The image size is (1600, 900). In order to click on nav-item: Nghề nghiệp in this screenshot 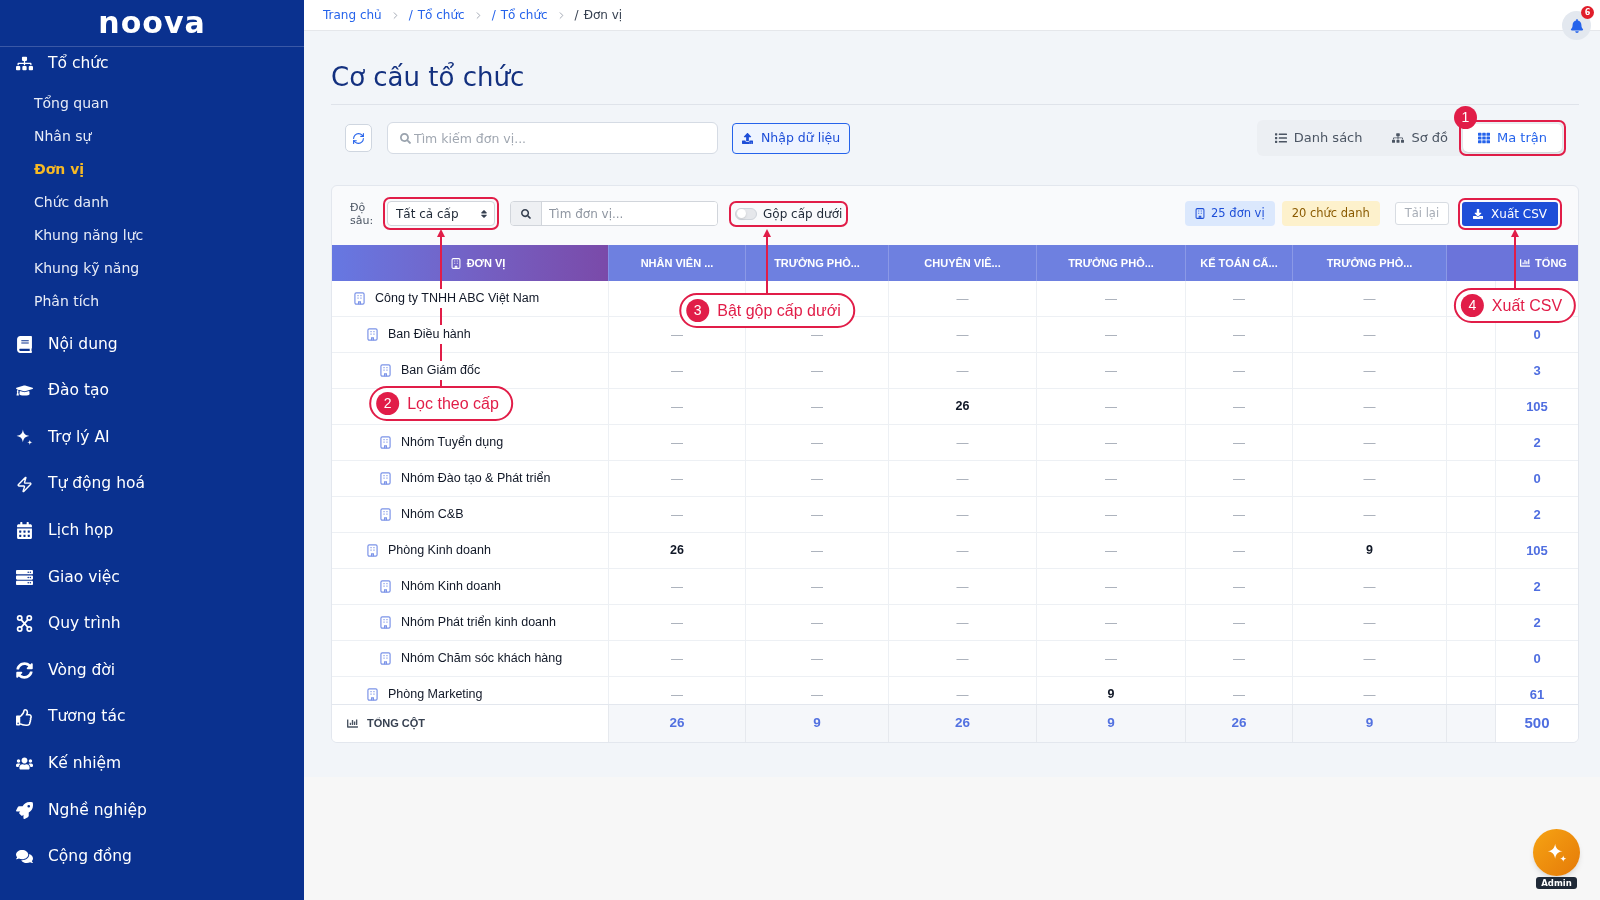, I will do `click(152, 810)`.